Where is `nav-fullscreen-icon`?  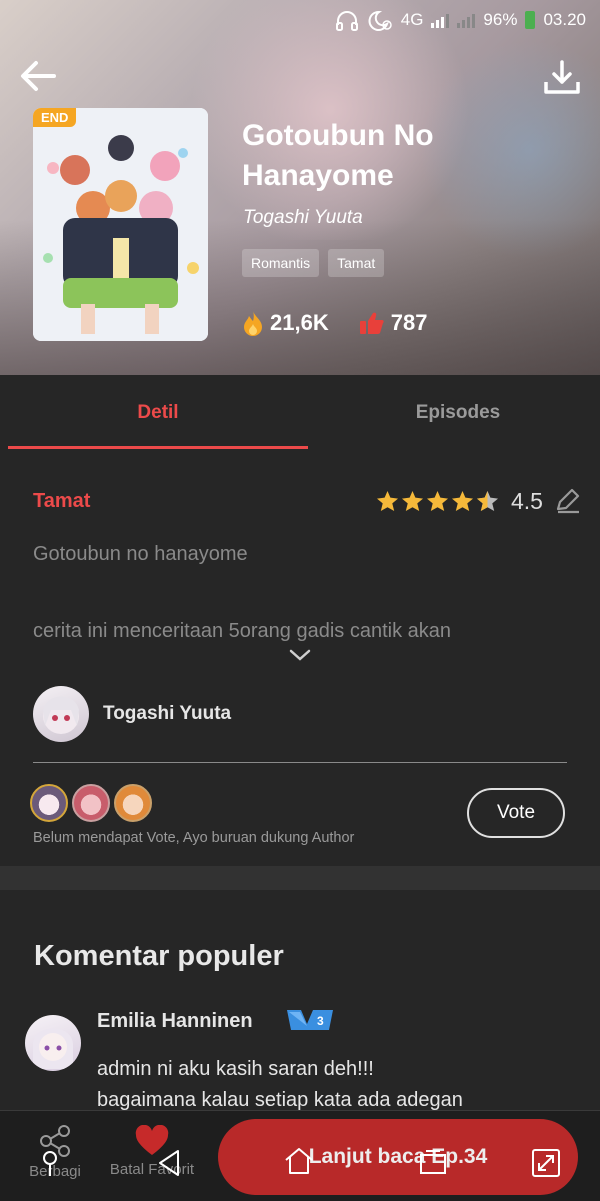 nav-fullscreen-icon is located at coordinates (546, 1163).